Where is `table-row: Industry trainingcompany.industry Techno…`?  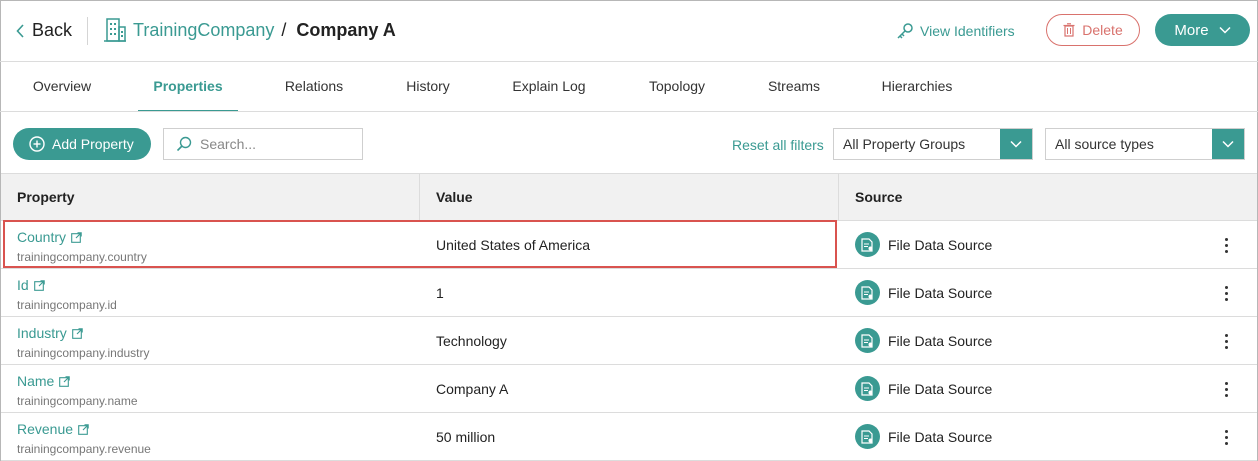
table-row: Industry trainingcompany.industry Techno… is located at coordinates (629, 341).